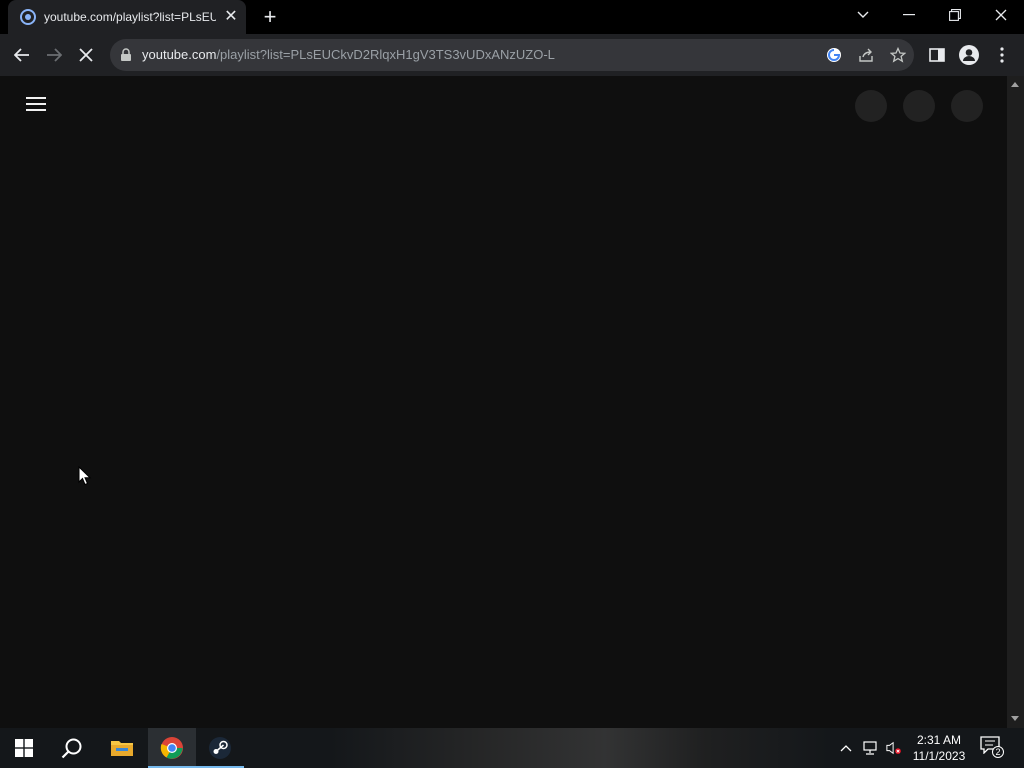 The width and height of the screenshot is (1024, 768). Describe the element at coordinates (270, 18) in the screenshot. I see `new-tab-button: +` at that location.